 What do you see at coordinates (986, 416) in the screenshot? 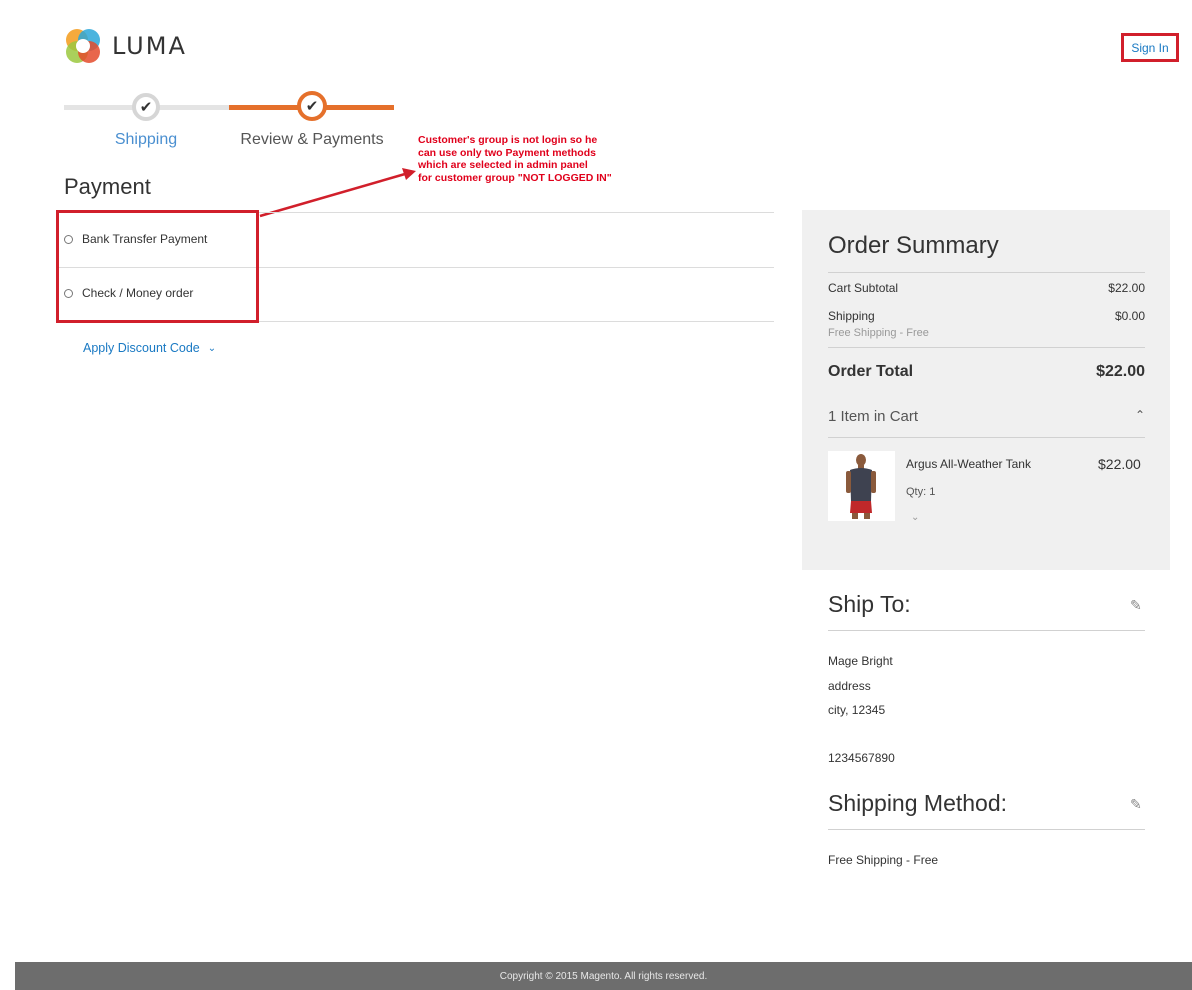
I see `items-in-cart-toggle: 1 Item in Cart ⌃` at bounding box center [986, 416].